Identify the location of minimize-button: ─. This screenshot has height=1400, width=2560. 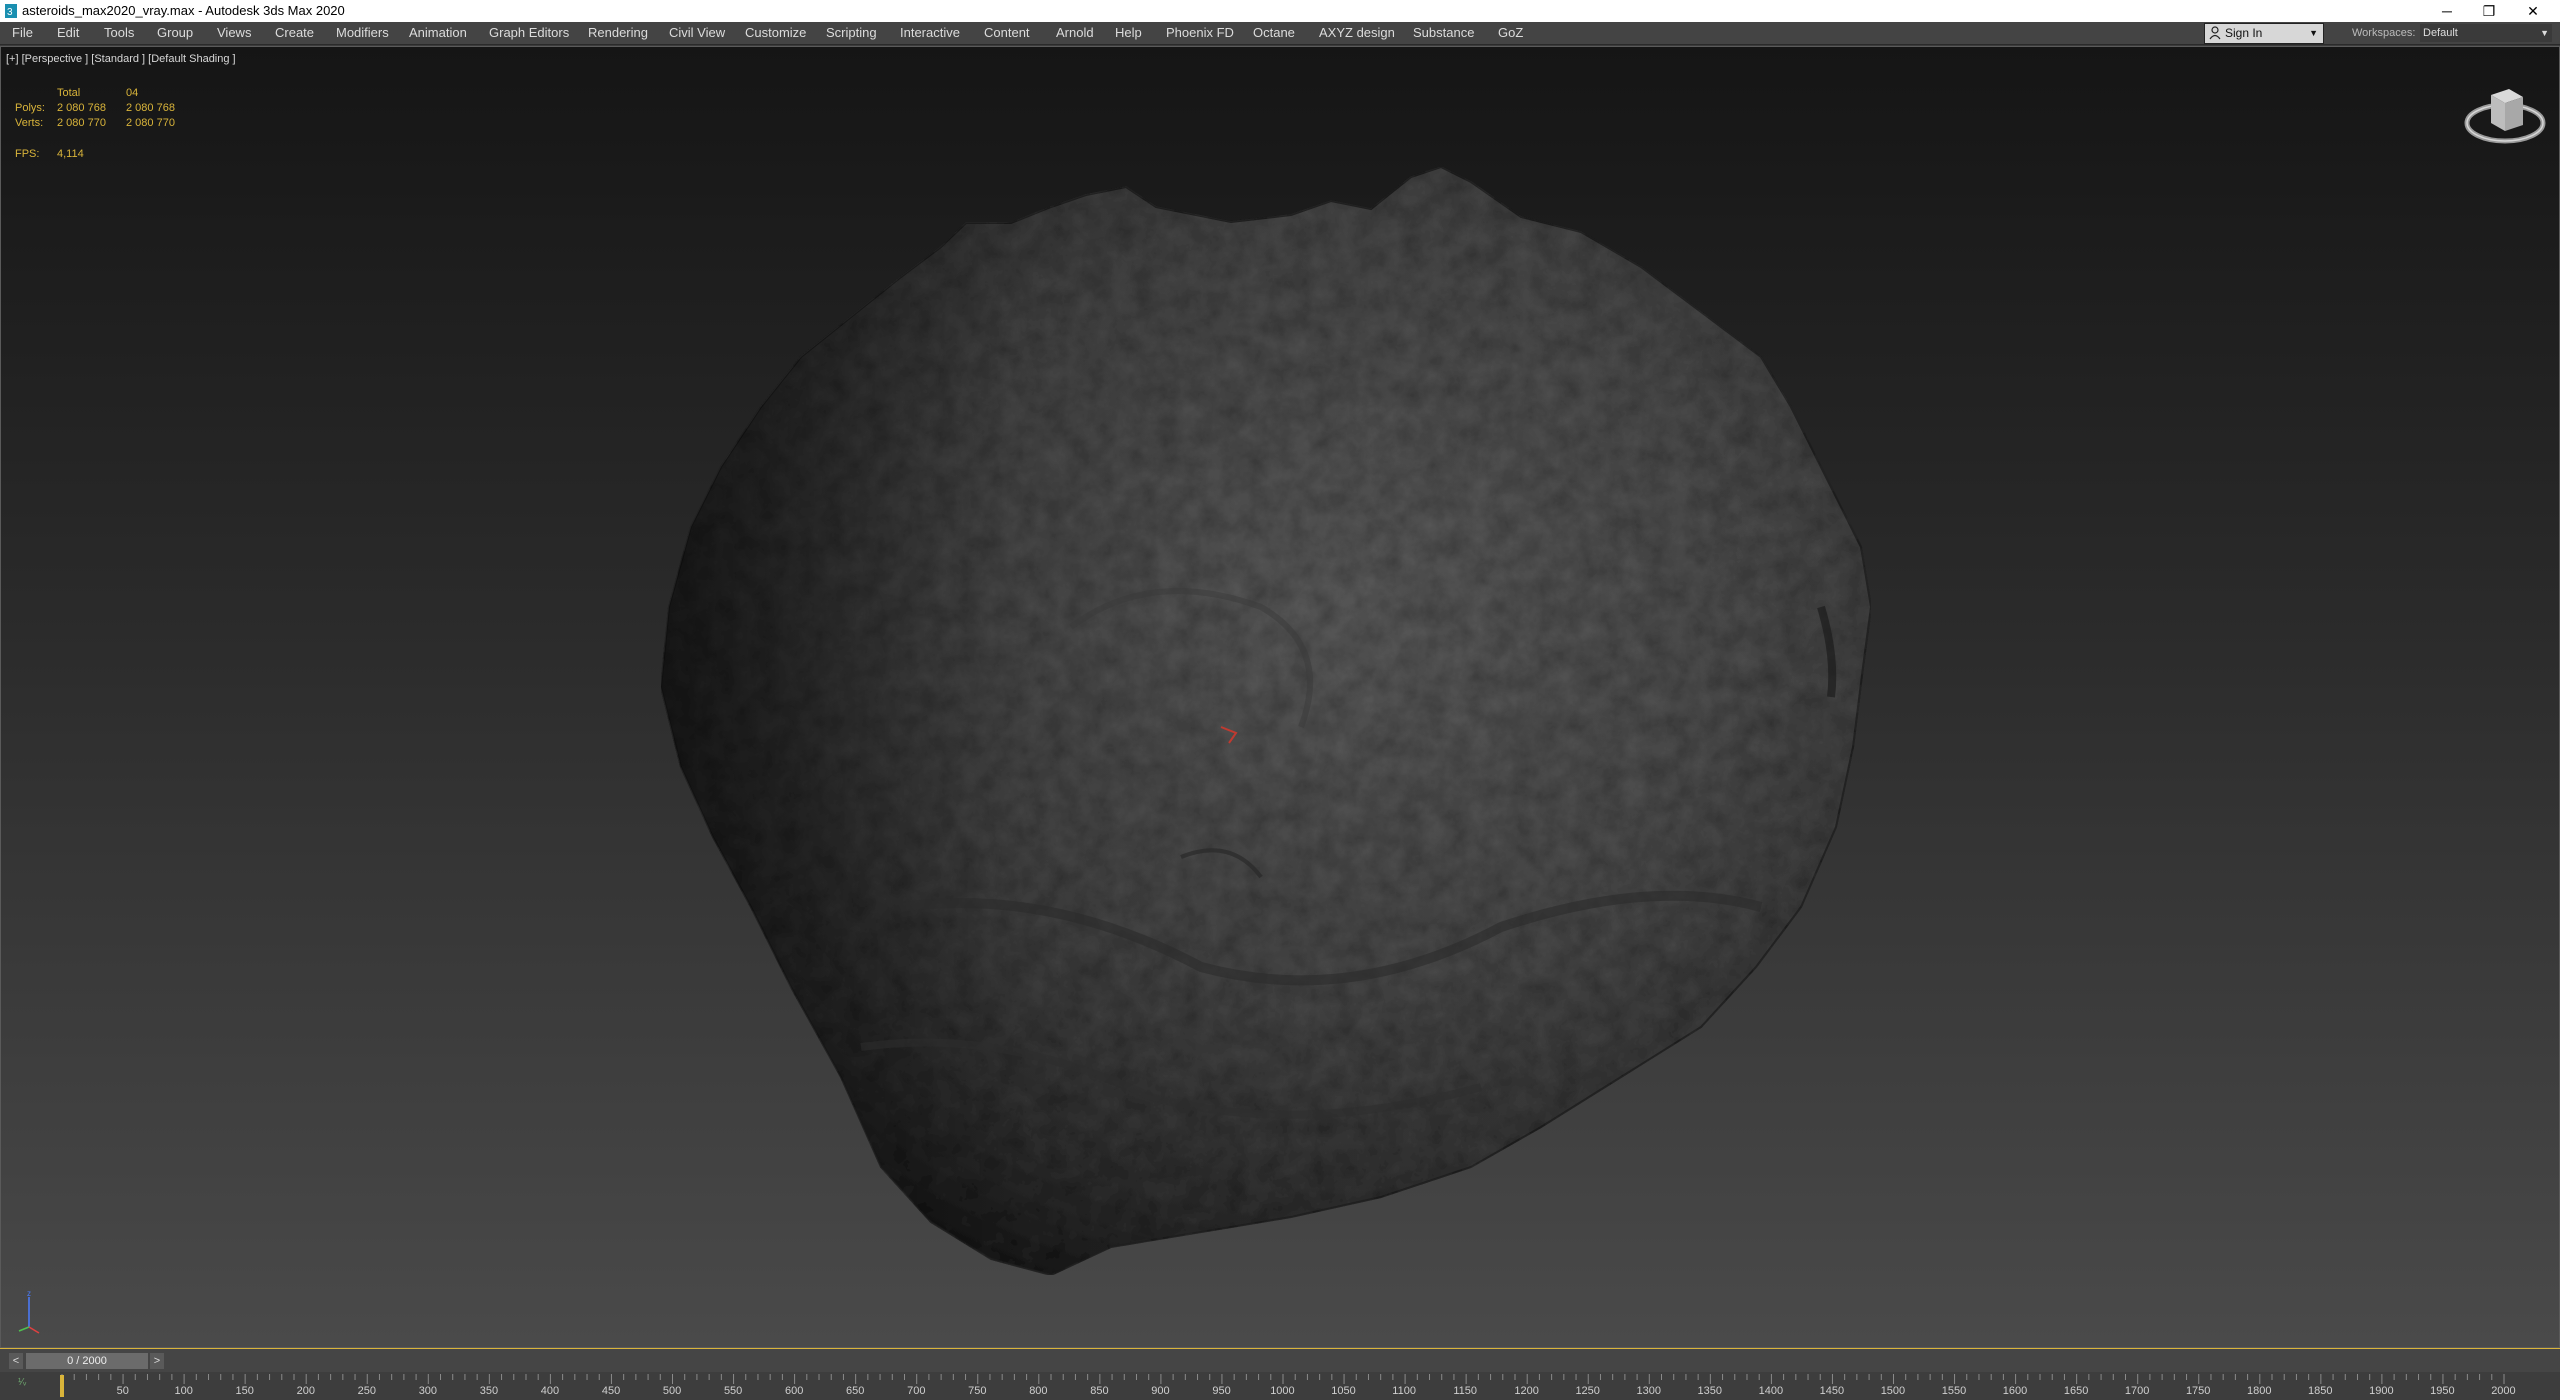
(2447, 11).